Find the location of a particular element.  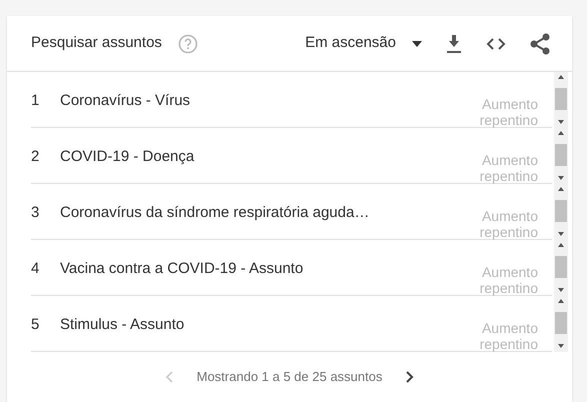

share-icon is located at coordinates (540, 43).